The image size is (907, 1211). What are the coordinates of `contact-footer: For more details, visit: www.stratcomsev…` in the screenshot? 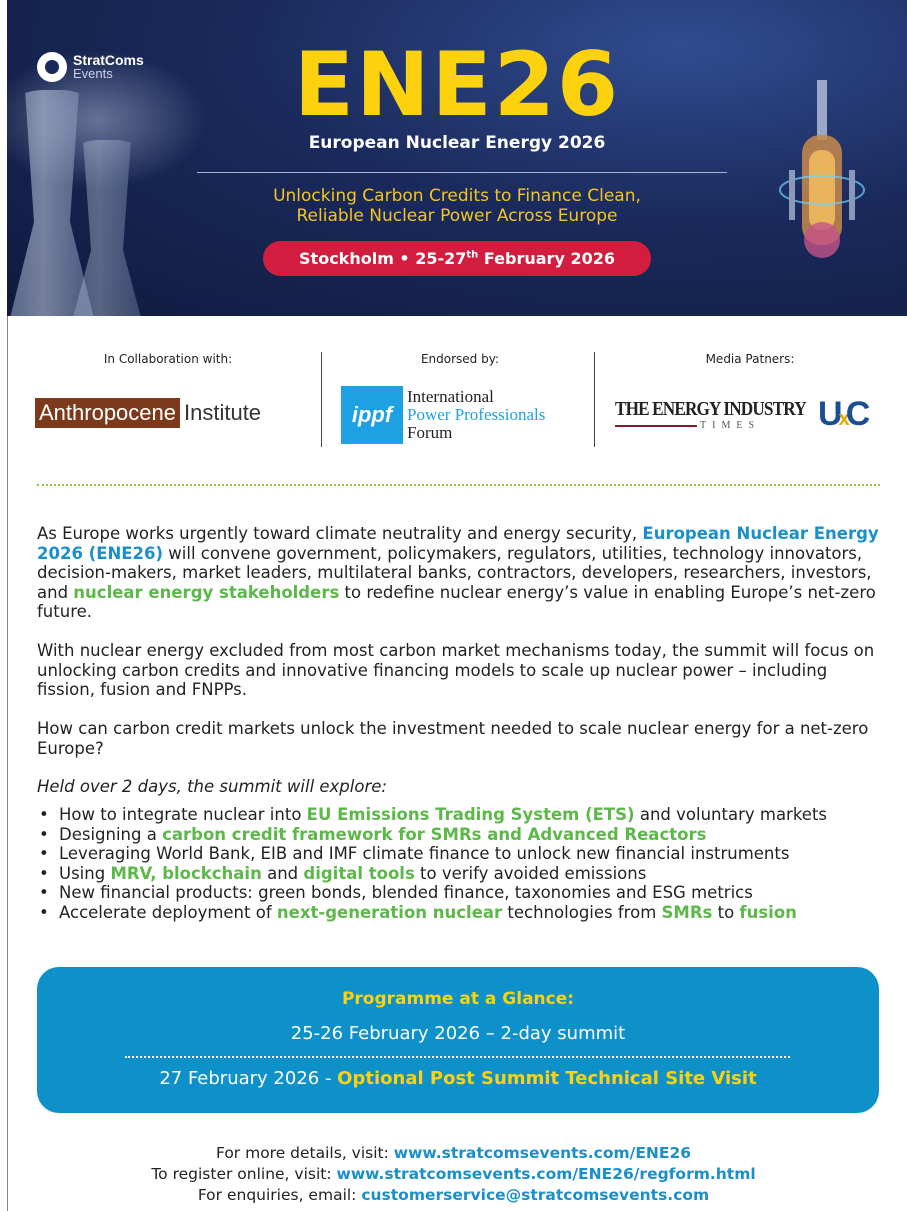 It's located at (453, 1174).